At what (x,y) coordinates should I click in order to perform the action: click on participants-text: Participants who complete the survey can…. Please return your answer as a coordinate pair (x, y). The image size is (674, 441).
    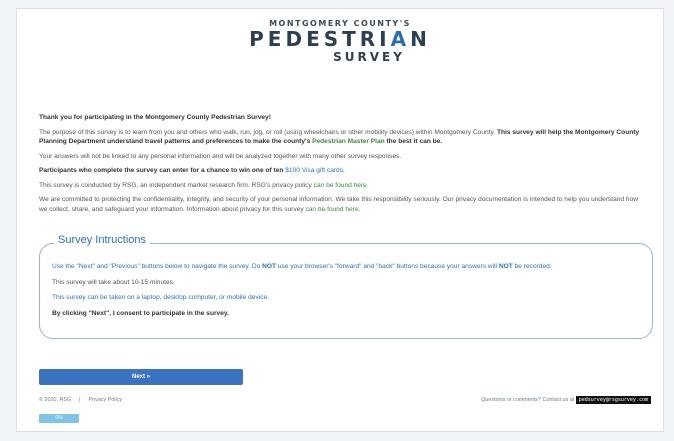
    Looking at the image, I should click on (343, 171).